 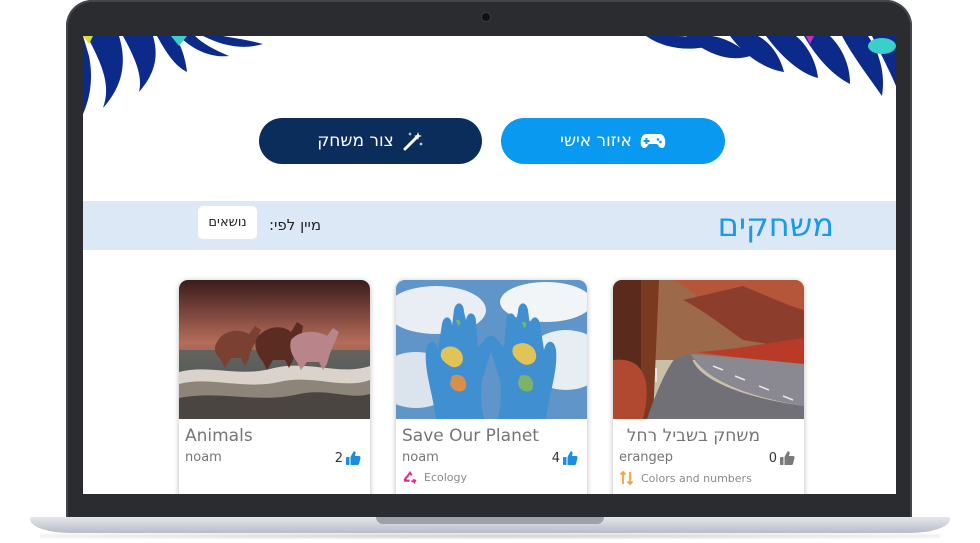 I want to click on games-title: משחקים, so click(x=775, y=225).